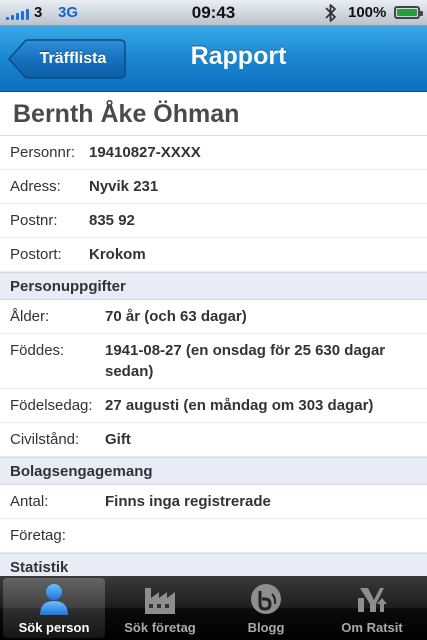 Image resolution: width=427 pixels, height=640 pixels. I want to click on field-value: 835 92, so click(112, 220).